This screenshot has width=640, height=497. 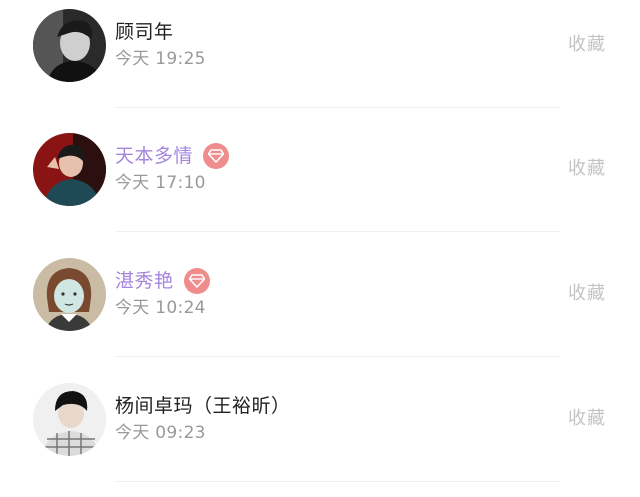 What do you see at coordinates (160, 433) in the screenshot?
I see `visit-time: 今天 09:23` at bounding box center [160, 433].